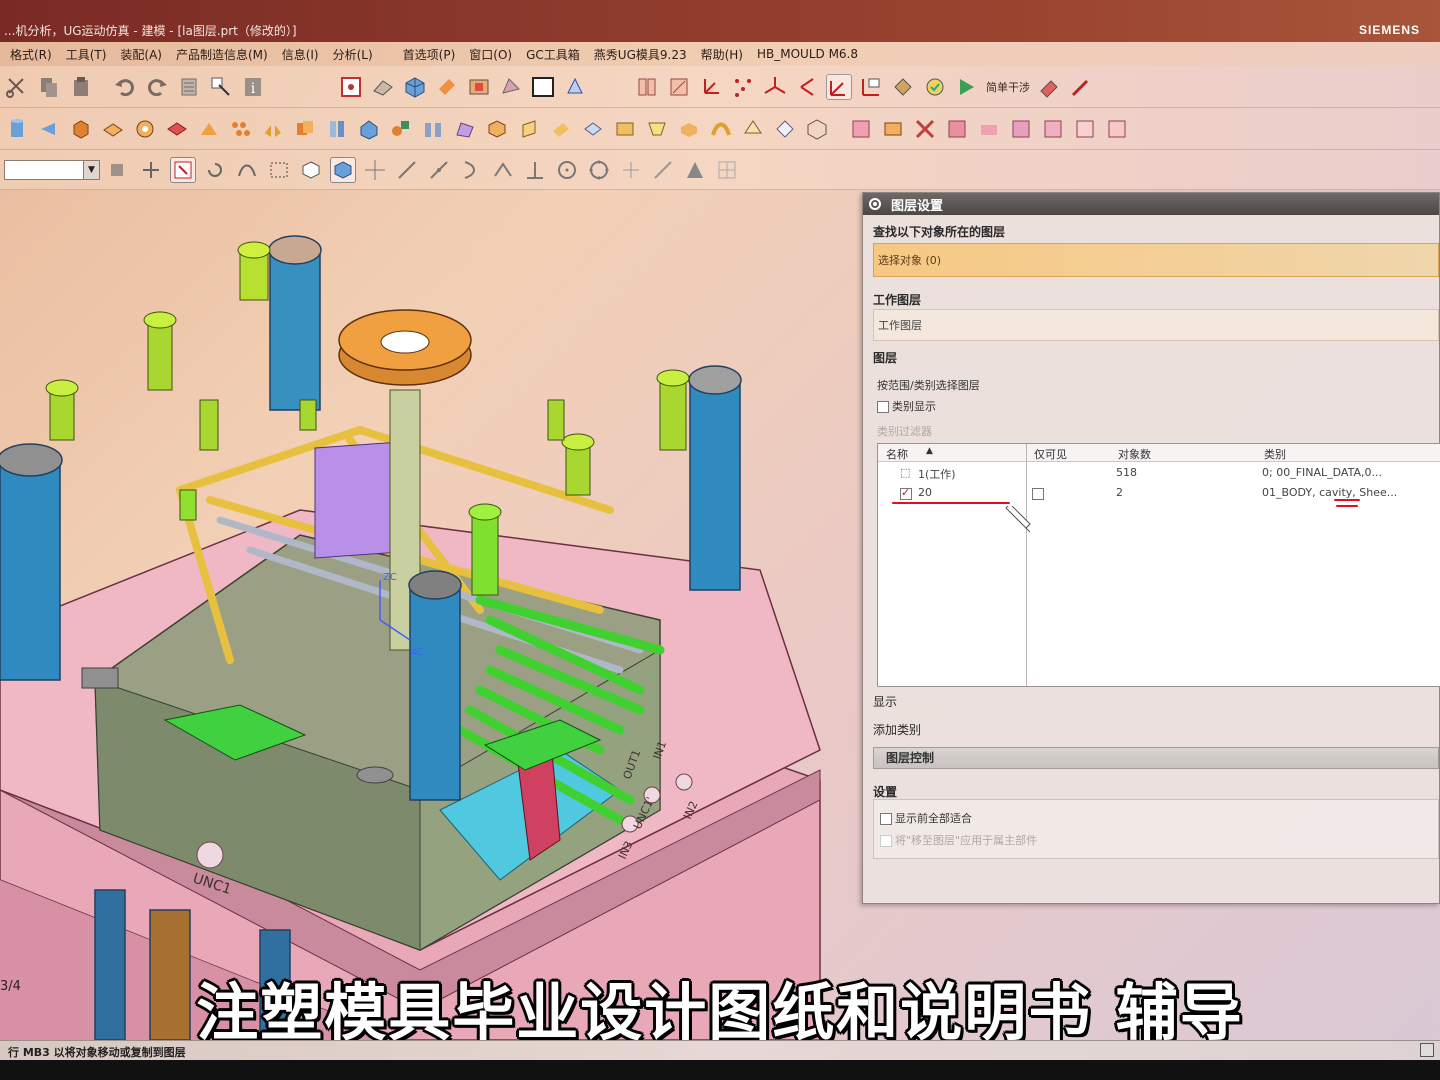  Describe the element at coordinates (721, 129) in the screenshot. I see `sweep-icon` at that location.